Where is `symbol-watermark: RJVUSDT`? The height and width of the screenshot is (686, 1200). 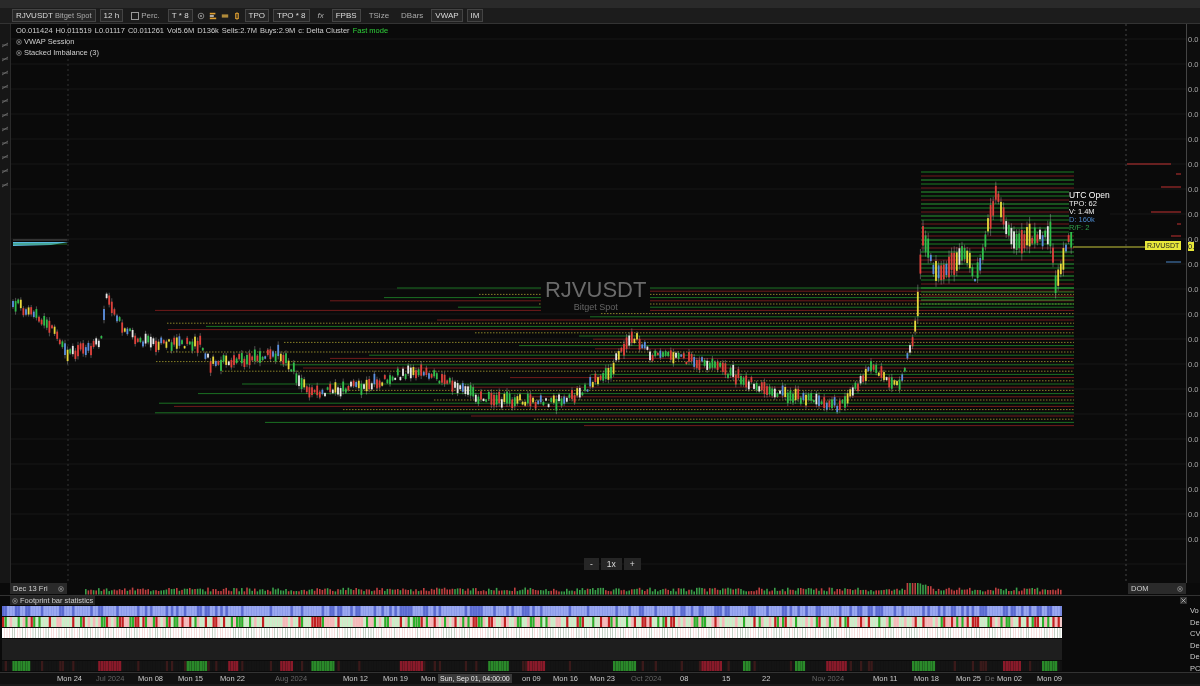
symbol-watermark: RJVUSDT is located at coordinates (596, 290).